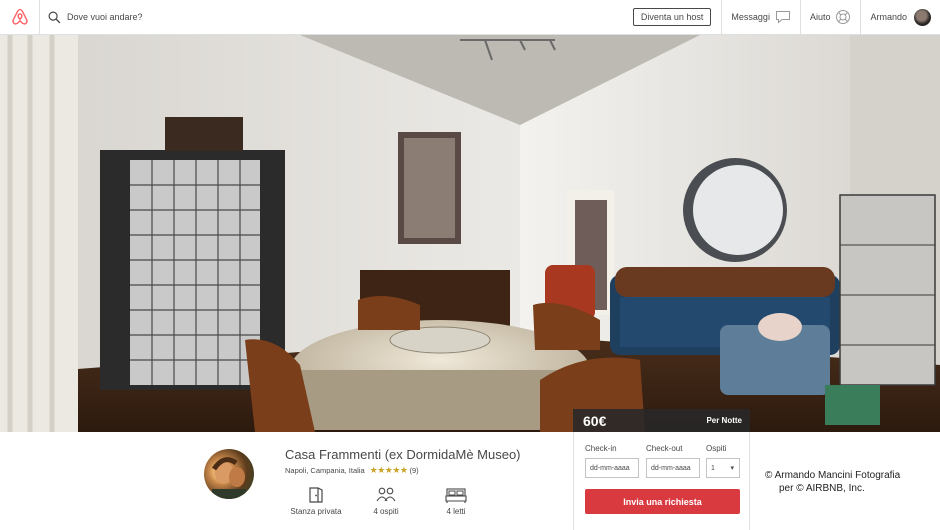 This screenshot has width=940, height=530. I want to click on guests-value: 1, so click(713, 468).